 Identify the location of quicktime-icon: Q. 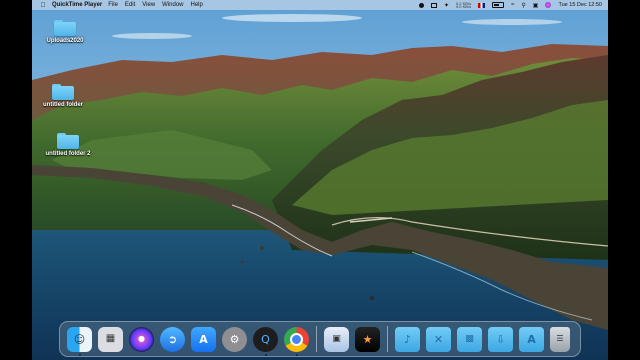
(265, 339).